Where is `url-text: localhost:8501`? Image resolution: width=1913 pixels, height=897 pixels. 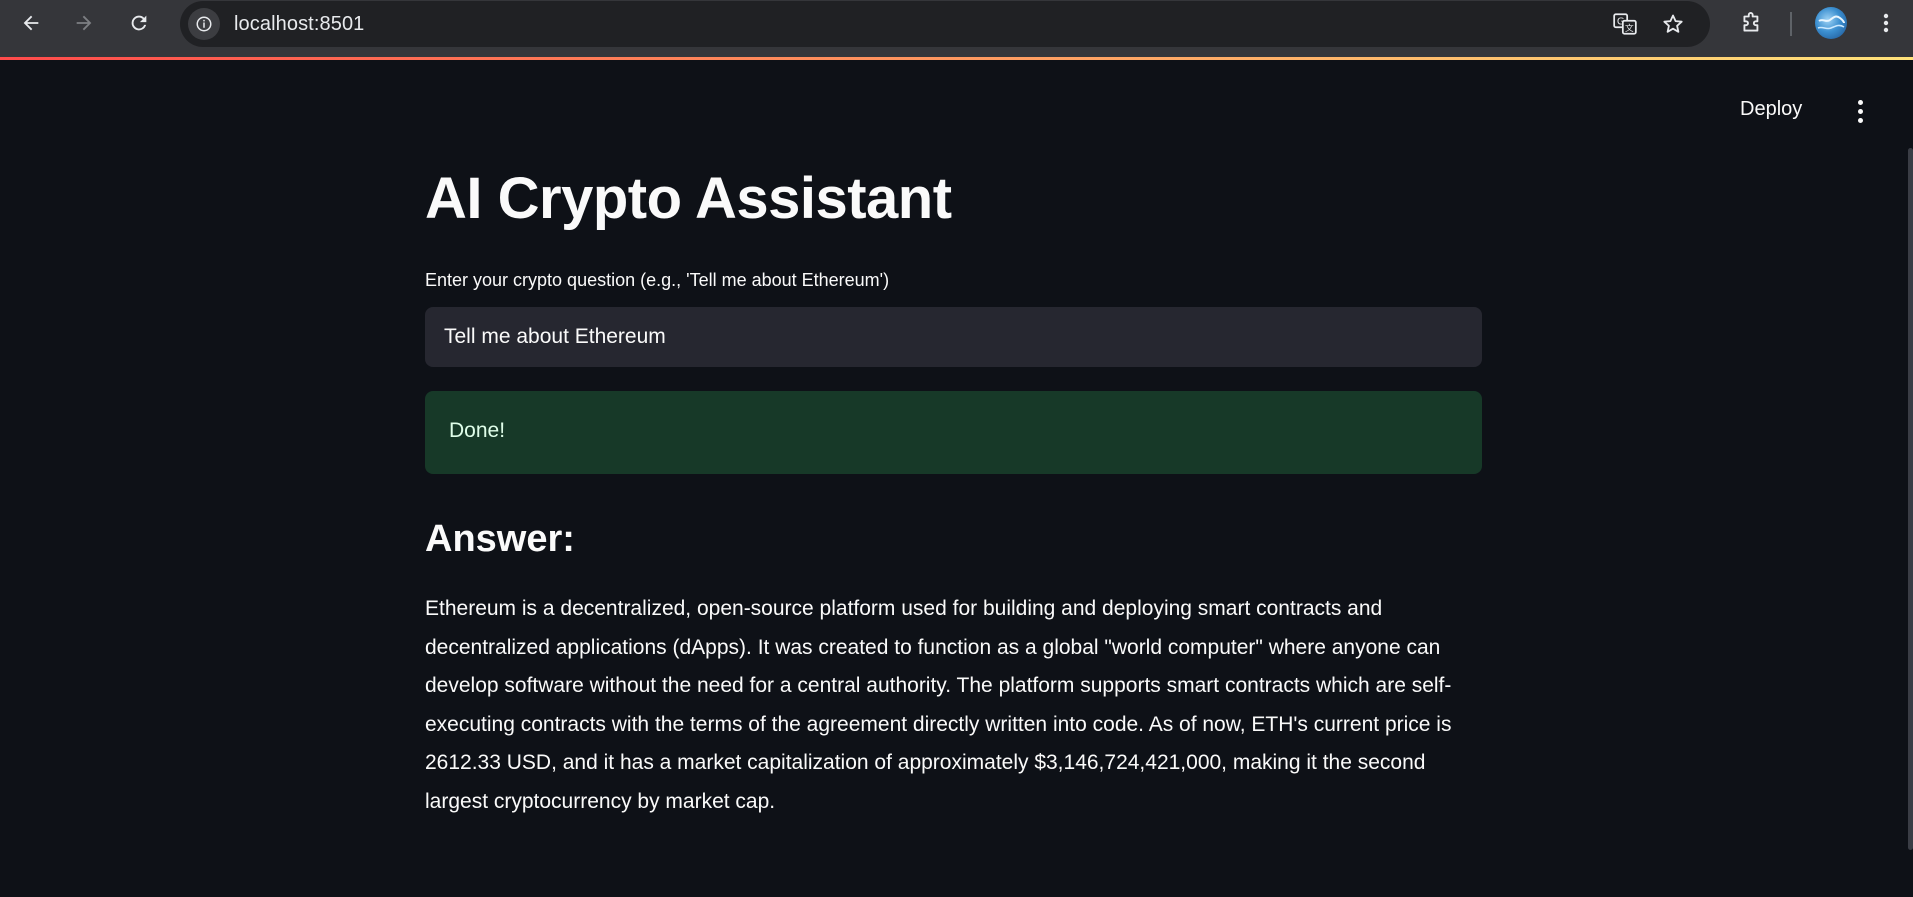 url-text: localhost:8501 is located at coordinates (299, 24).